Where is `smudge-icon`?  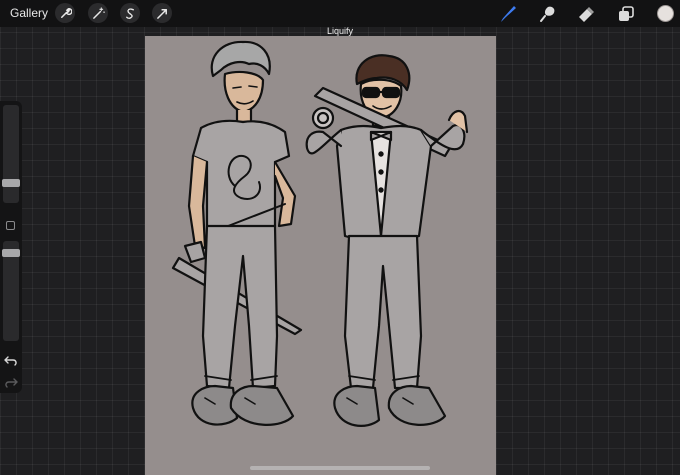
smudge-icon is located at coordinates (547, 14).